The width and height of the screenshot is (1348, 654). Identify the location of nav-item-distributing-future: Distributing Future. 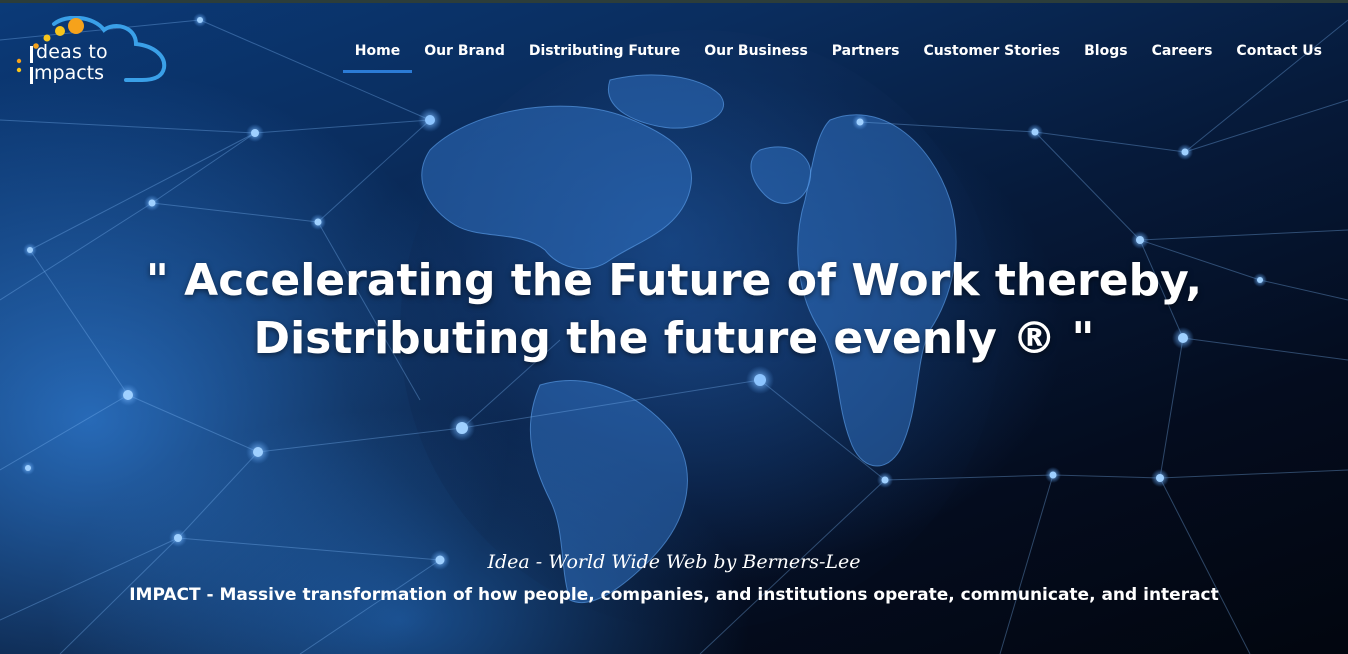
(604, 57).